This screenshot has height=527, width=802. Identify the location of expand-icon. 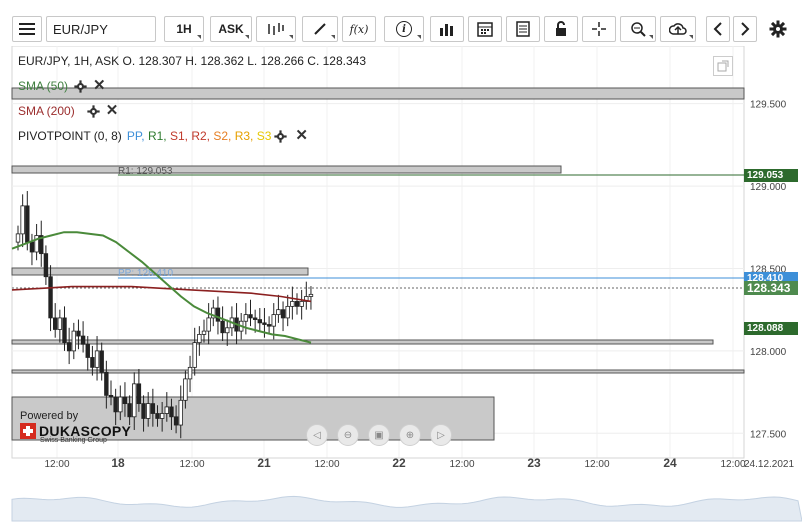
(723, 66).